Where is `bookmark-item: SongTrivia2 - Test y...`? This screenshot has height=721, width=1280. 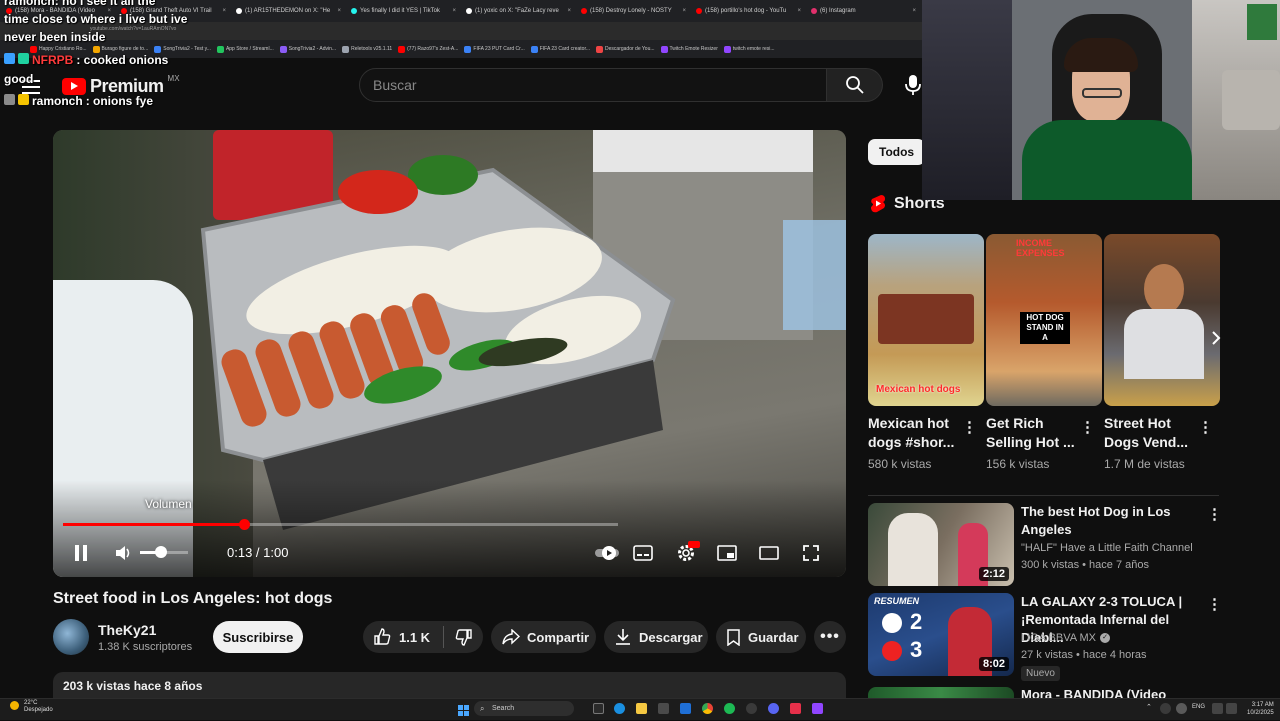 bookmark-item: SongTrivia2 - Test y... is located at coordinates (182, 49).